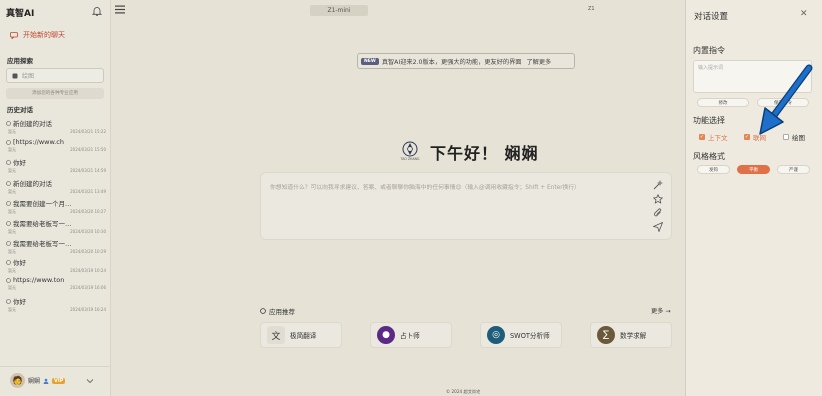 Image resolution: width=822 pixels, height=396 pixels. What do you see at coordinates (14, 35) in the screenshot?
I see `chat-bubble-icon` at bounding box center [14, 35].